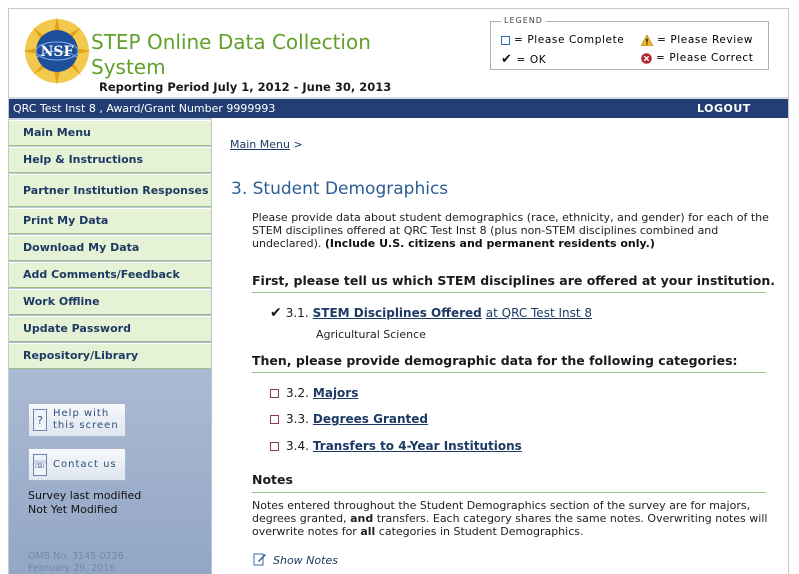 This screenshot has width=799, height=574. Describe the element at coordinates (481, 531) in the screenshot. I see `notes-text-3: categories in Student Demographics.` at that location.